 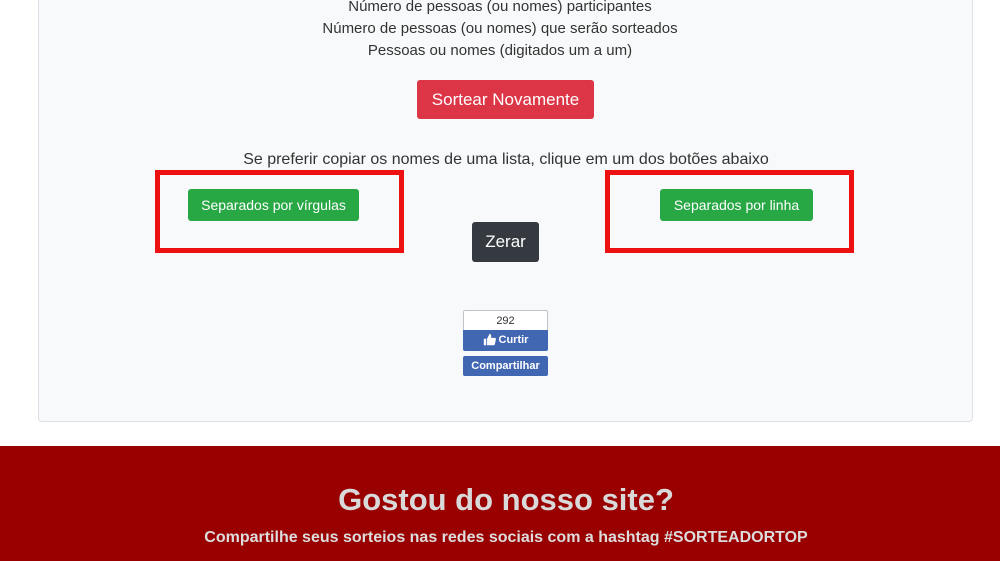 I want to click on highlight-box-virgulas, so click(x=279, y=211).